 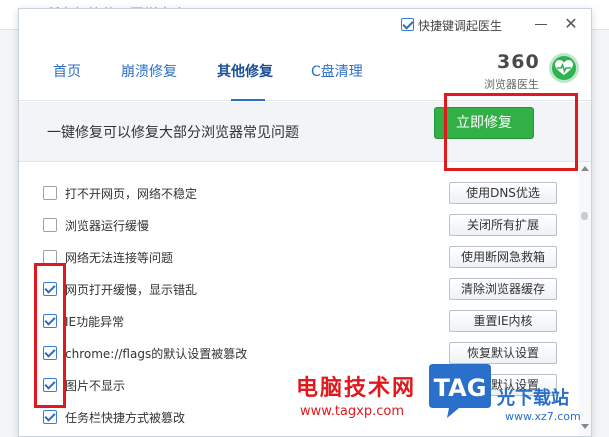 I want to click on list-item: 网页打开缓慢，显示错乱 清除浏览器缓存, so click(x=299, y=289).